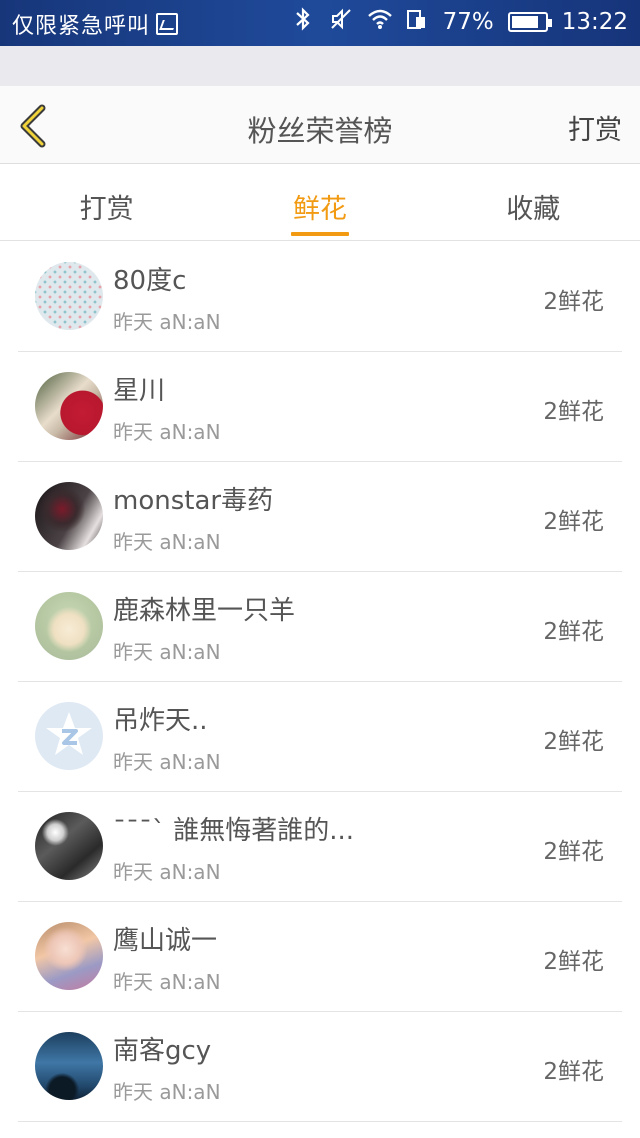 This screenshot has height=1138, width=640. I want to click on list-item: 鹰山诚一 昨天 aN:aN 2鲜花, so click(320, 957).